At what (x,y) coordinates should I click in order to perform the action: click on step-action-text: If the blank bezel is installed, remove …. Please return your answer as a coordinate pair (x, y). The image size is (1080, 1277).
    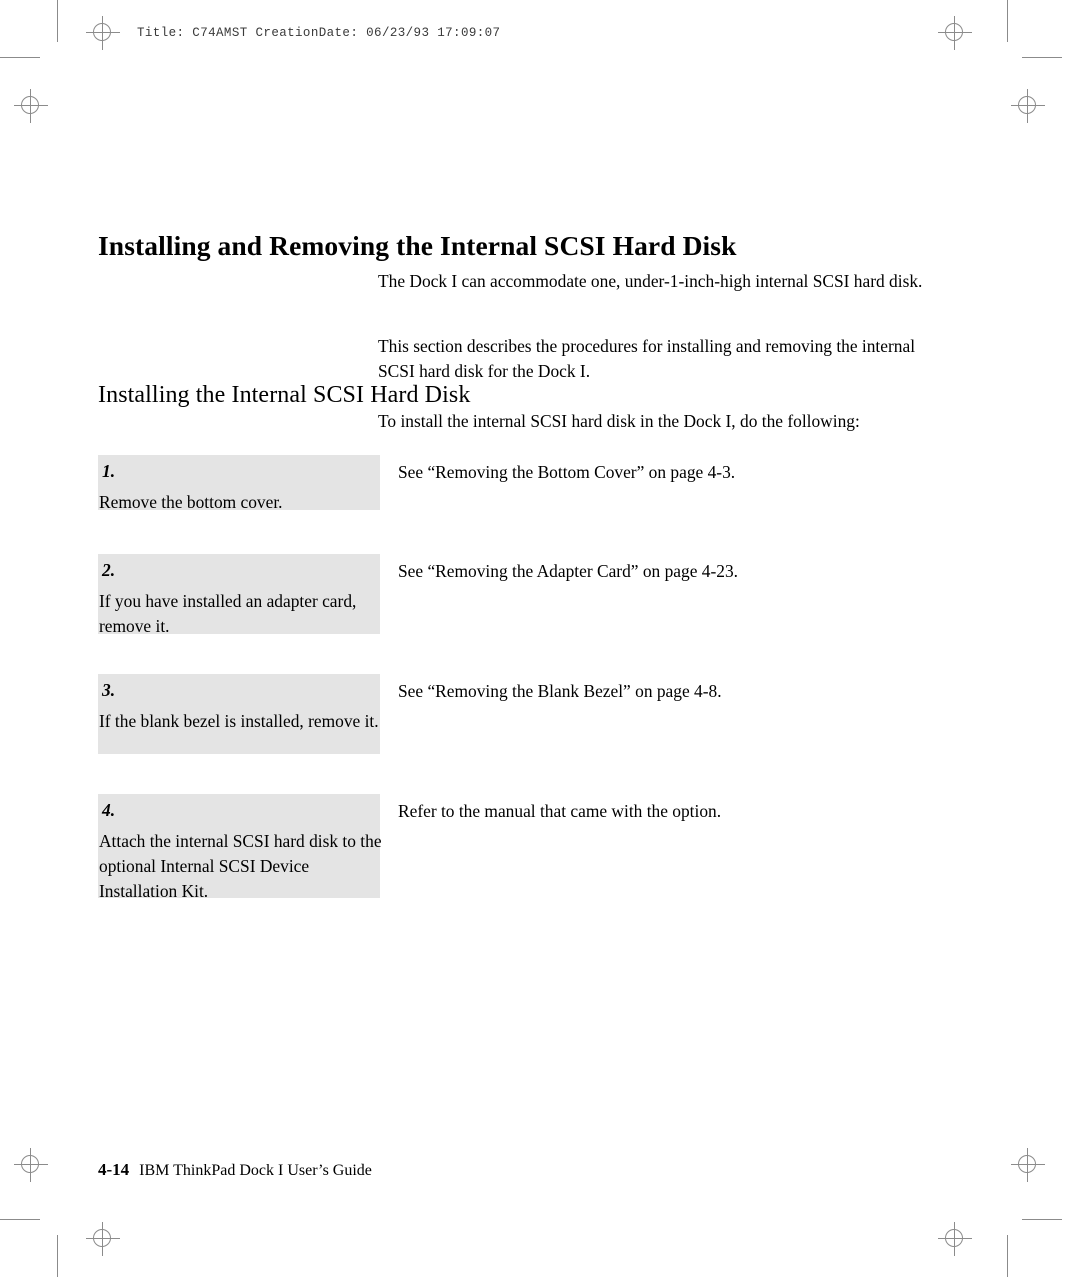
    Looking at the image, I should click on (239, 721).